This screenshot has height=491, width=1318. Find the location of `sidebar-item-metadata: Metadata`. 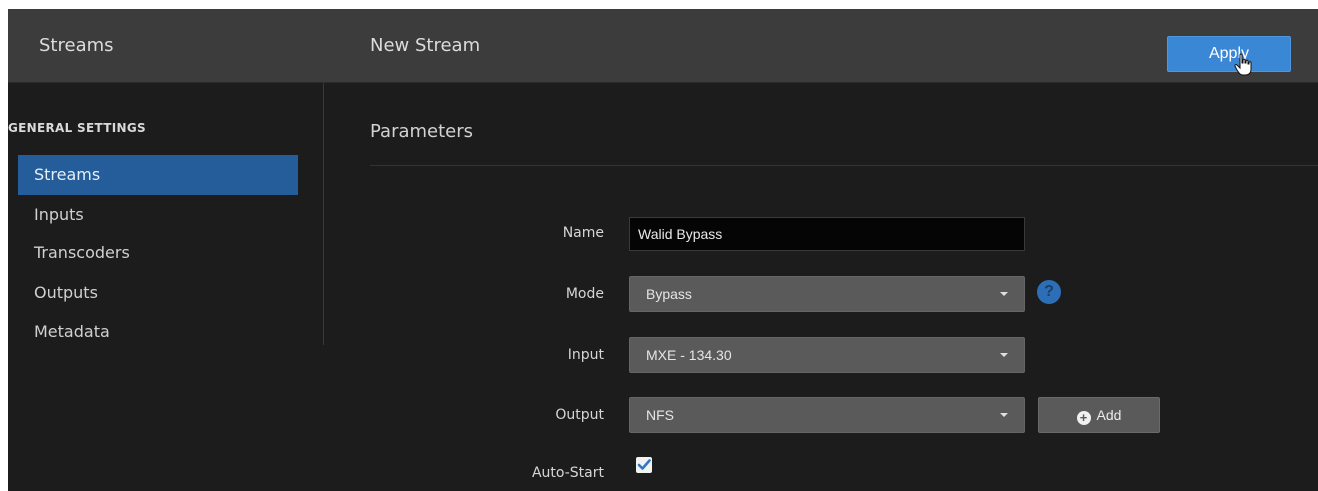

sidebar-item-metadata: Metadata is located at coordinates (158, 332).